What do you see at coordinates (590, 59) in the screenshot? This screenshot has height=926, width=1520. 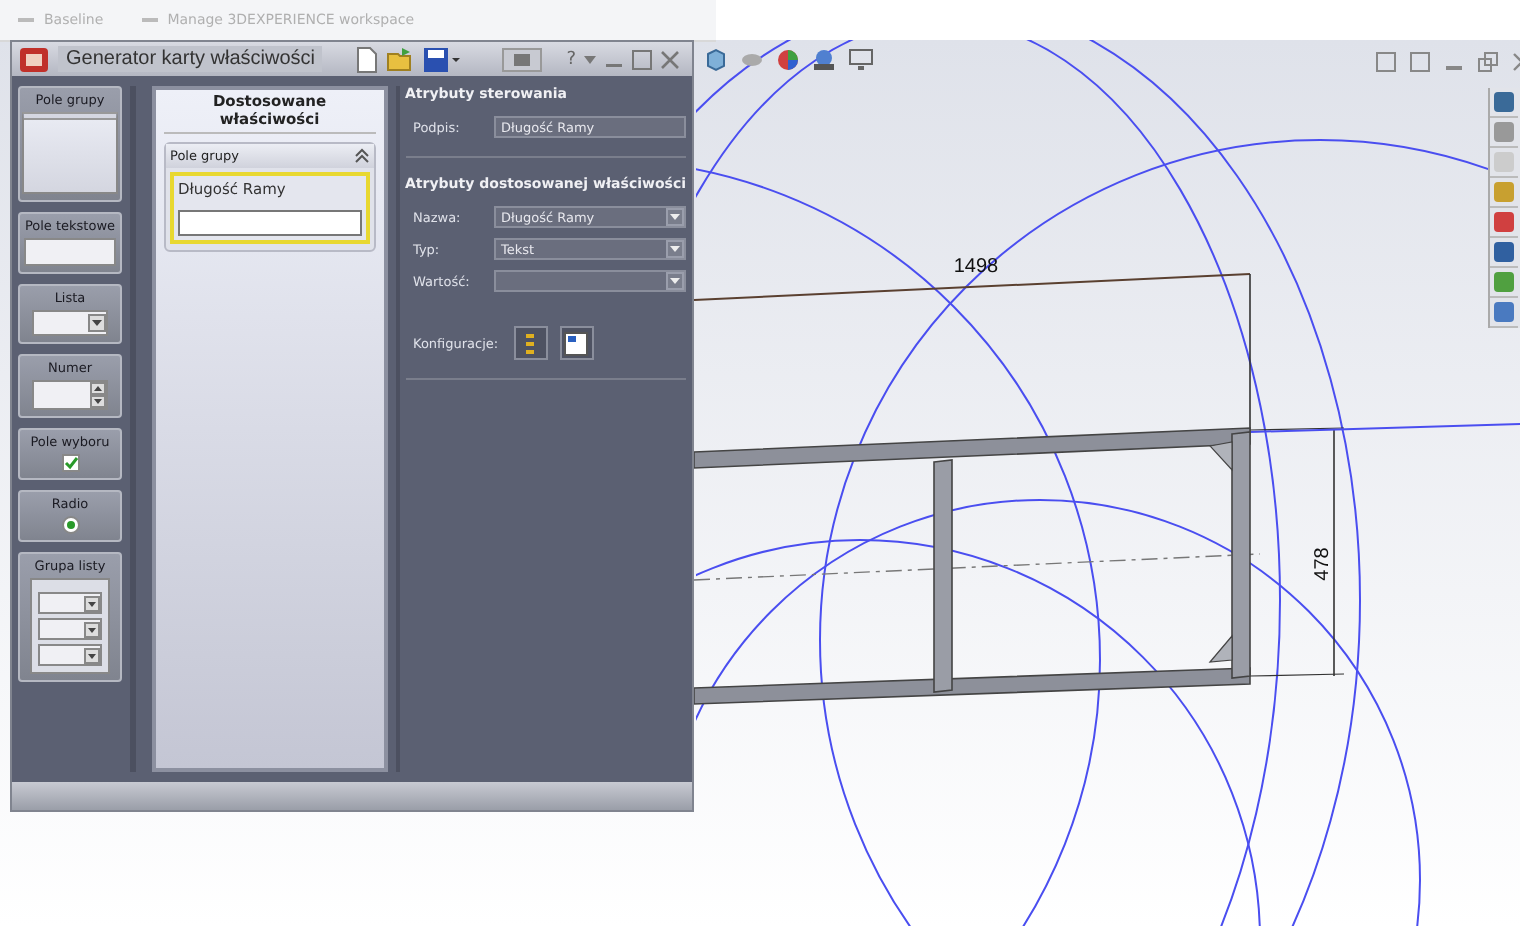 I see `dropdown-caret-icon` at bounding box center [590, 59].